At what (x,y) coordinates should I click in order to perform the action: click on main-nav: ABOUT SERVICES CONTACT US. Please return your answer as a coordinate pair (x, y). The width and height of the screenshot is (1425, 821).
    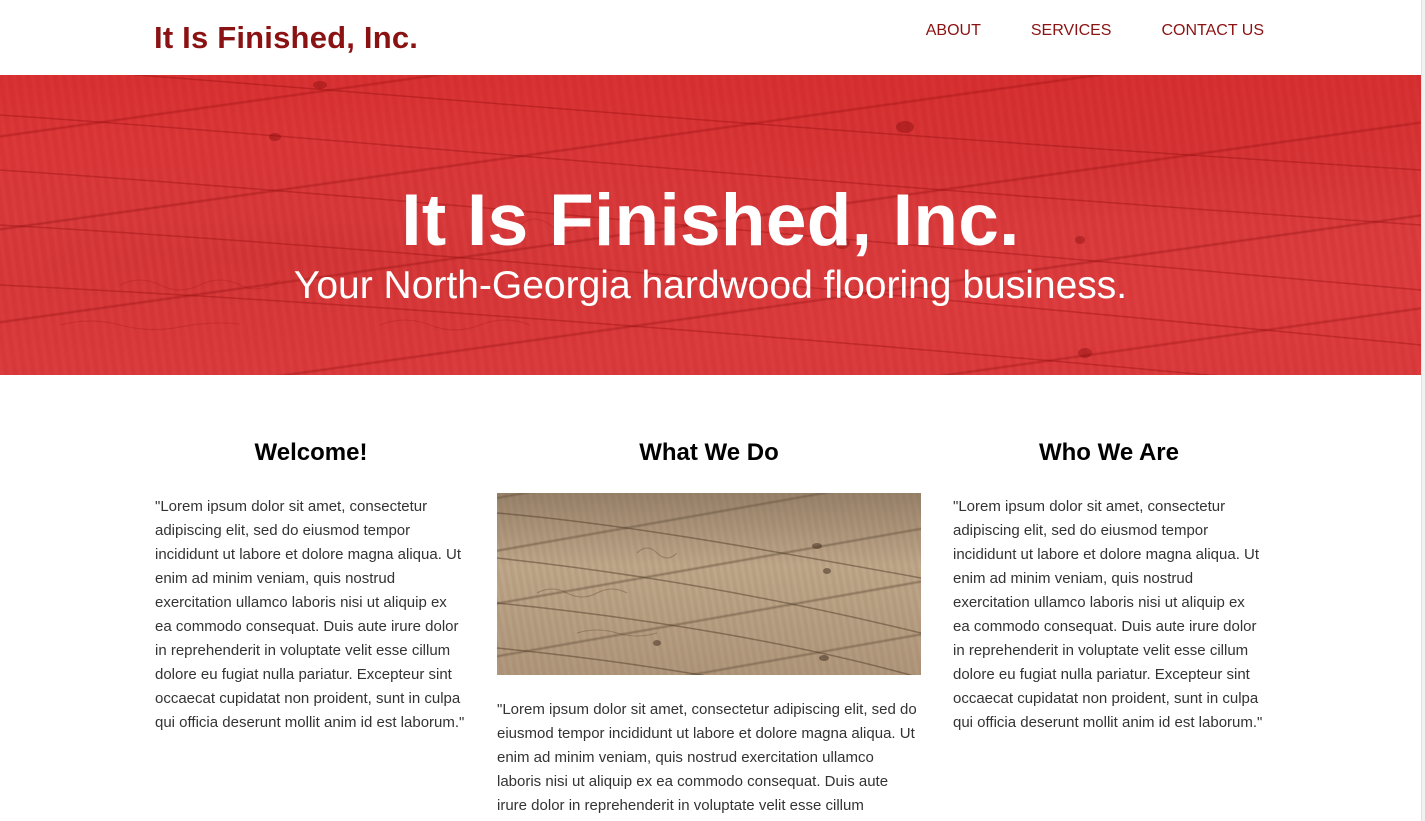
    Looking at the image, I should click on (1095, 31).